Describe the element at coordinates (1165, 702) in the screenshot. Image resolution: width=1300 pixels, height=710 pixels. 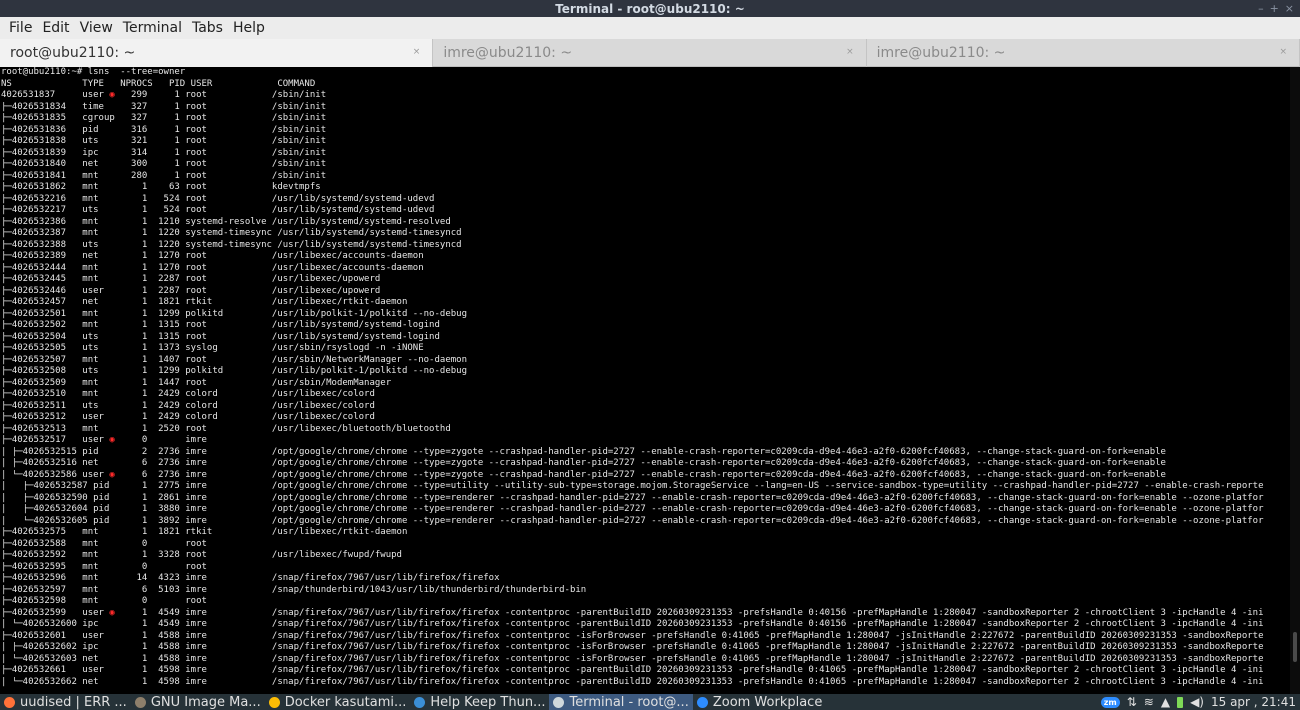
I see `notification-icon: ▲` at that location.